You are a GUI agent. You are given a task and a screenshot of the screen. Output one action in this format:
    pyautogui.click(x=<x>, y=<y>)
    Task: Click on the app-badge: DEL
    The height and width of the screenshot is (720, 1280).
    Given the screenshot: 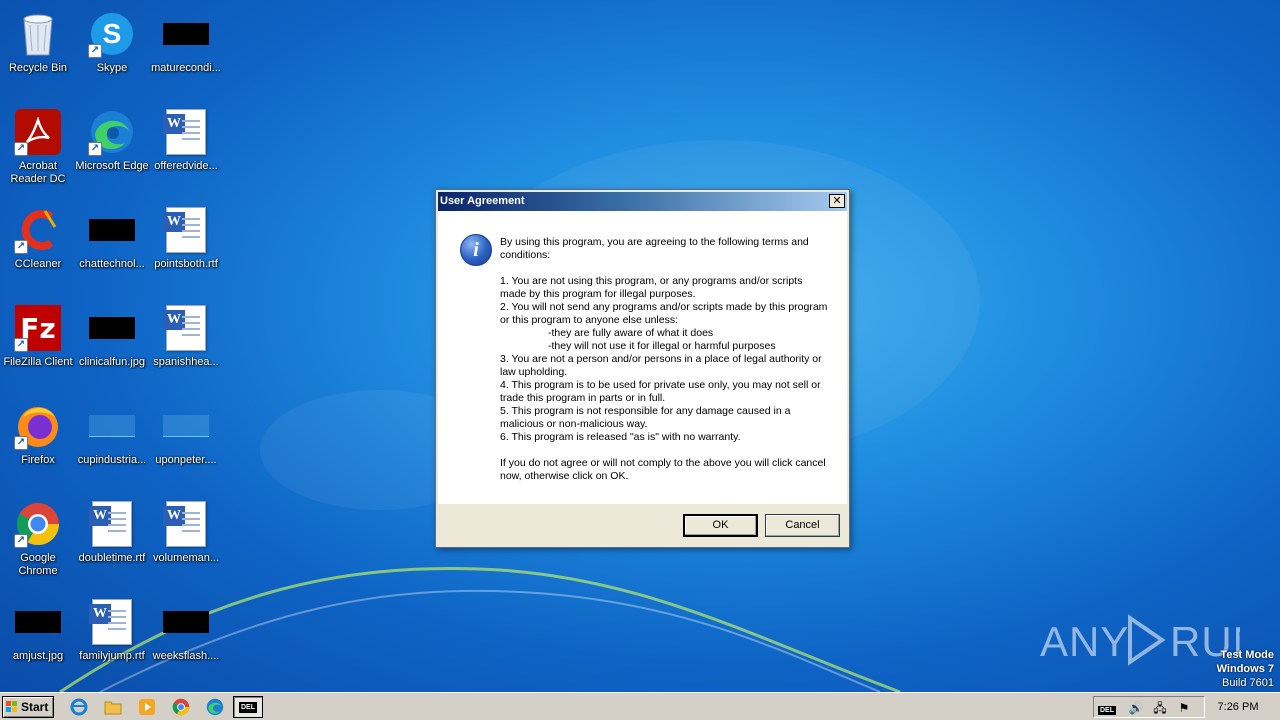 What is the action you would take?
    pyautogui.click(x=248, y=707)
    